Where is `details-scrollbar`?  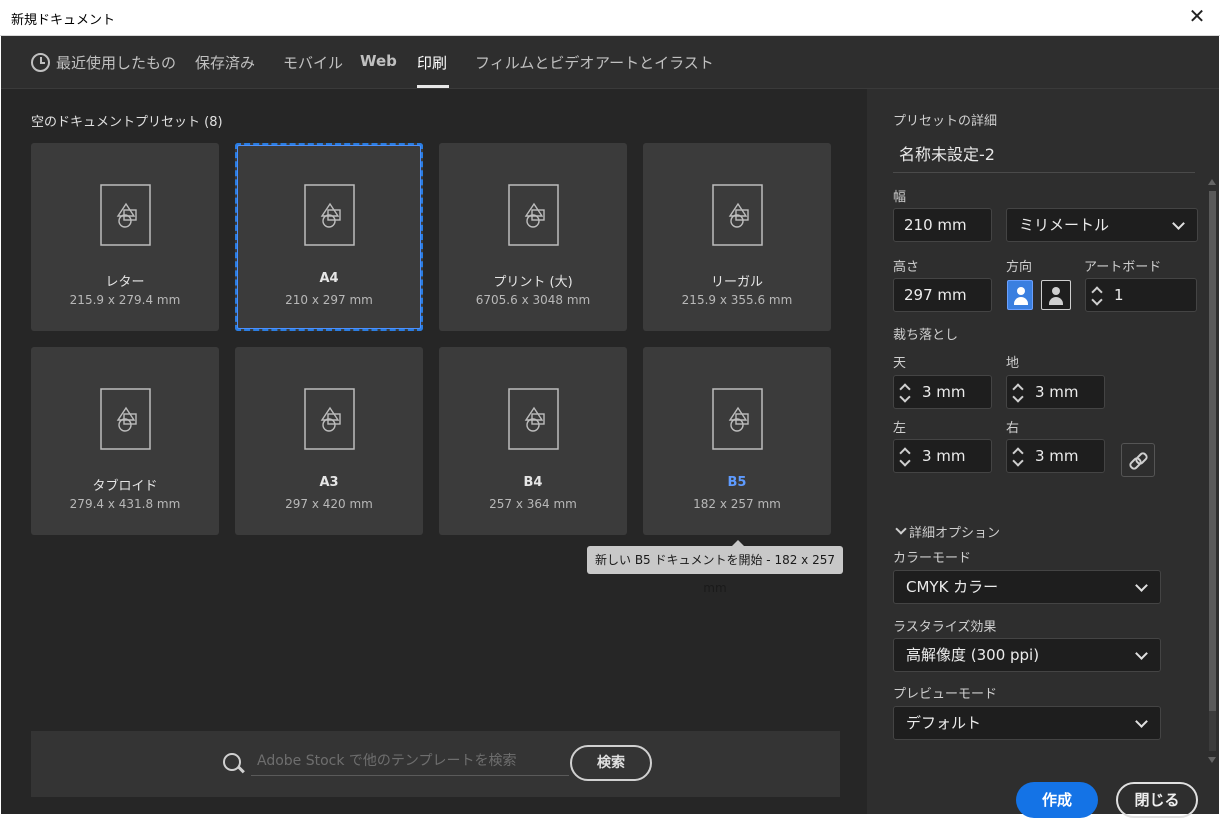
details-scrollbar is located at coordinates (1212, 474).